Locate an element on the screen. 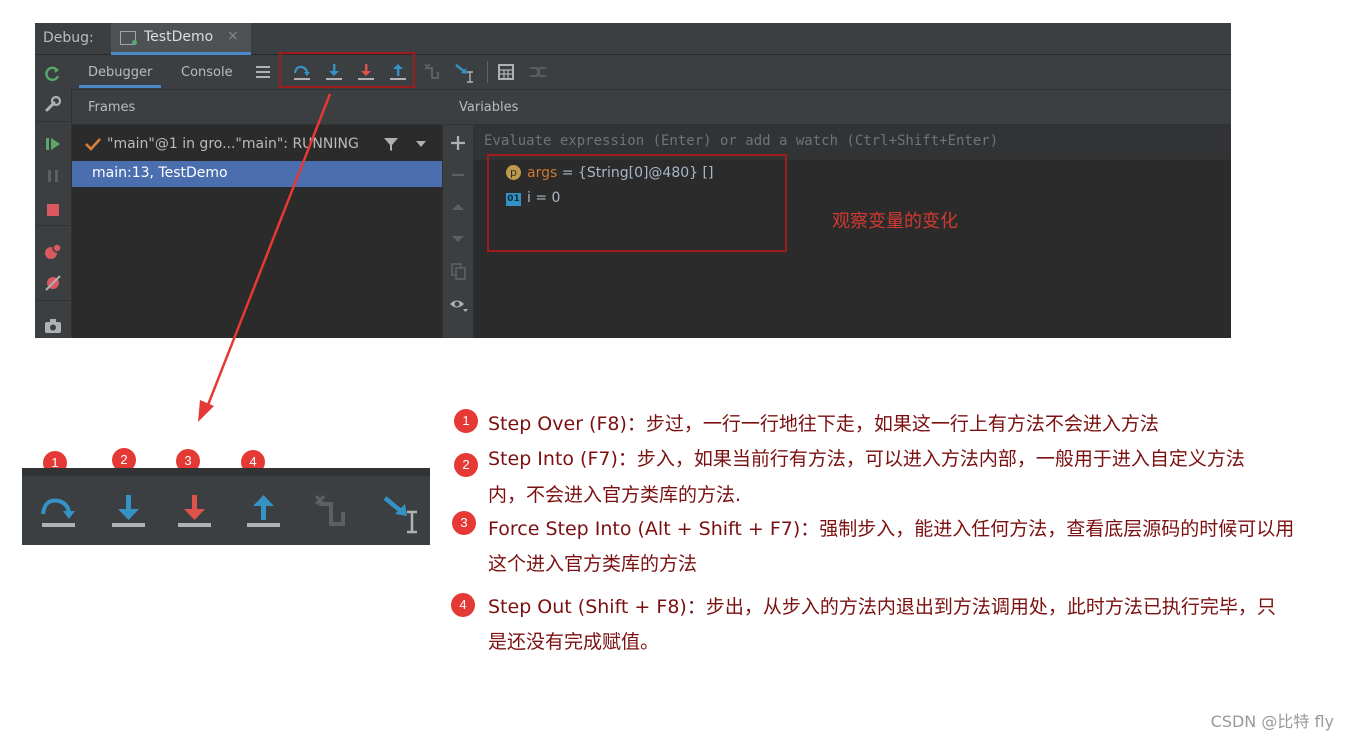 Image resolution: width=1348 pixels, height=739 pixels. rerun-icon is located at coordinates (53, 74).